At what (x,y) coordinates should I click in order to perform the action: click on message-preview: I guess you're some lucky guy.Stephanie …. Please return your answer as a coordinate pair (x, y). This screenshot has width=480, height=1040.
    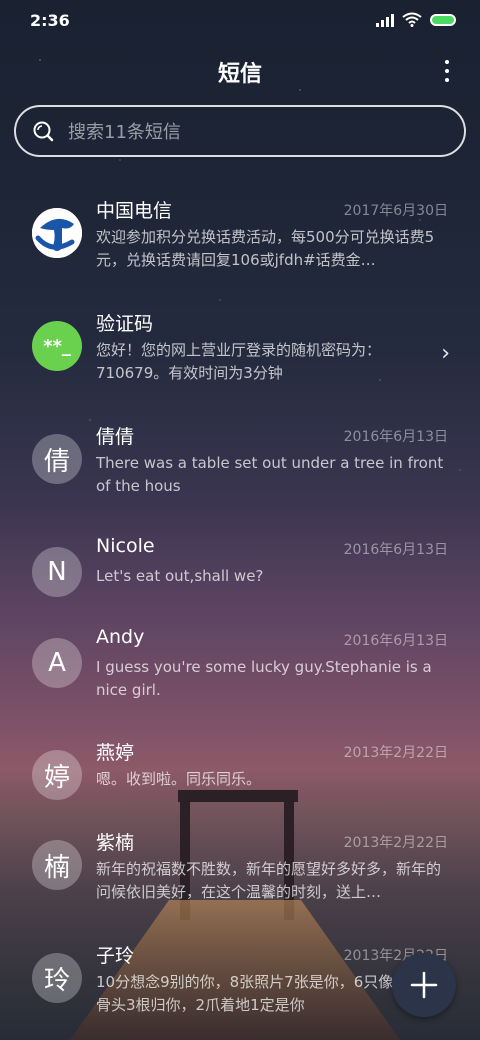
    Looking at the image, I should click on (264, 678).